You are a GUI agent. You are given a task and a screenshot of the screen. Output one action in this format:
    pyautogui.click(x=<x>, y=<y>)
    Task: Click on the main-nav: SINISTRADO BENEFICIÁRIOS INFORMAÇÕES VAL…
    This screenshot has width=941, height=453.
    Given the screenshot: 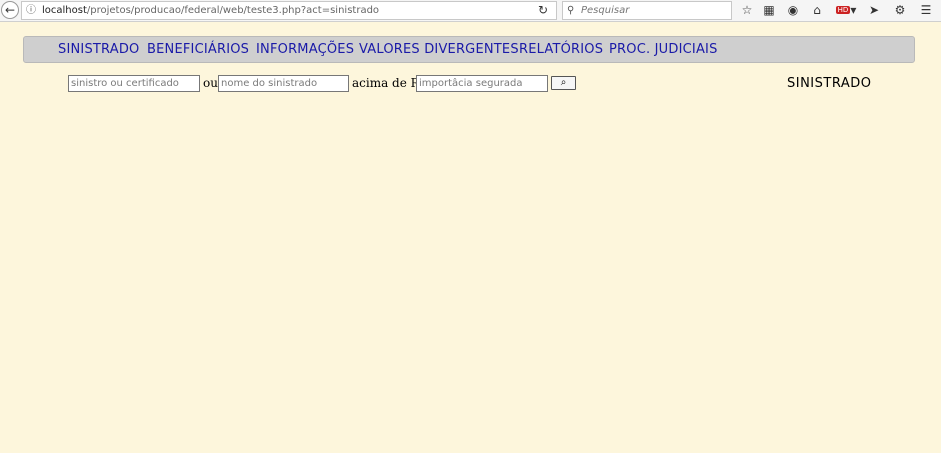 What is the action you would take?
    pyautogui.click(x=469, y=49)
    